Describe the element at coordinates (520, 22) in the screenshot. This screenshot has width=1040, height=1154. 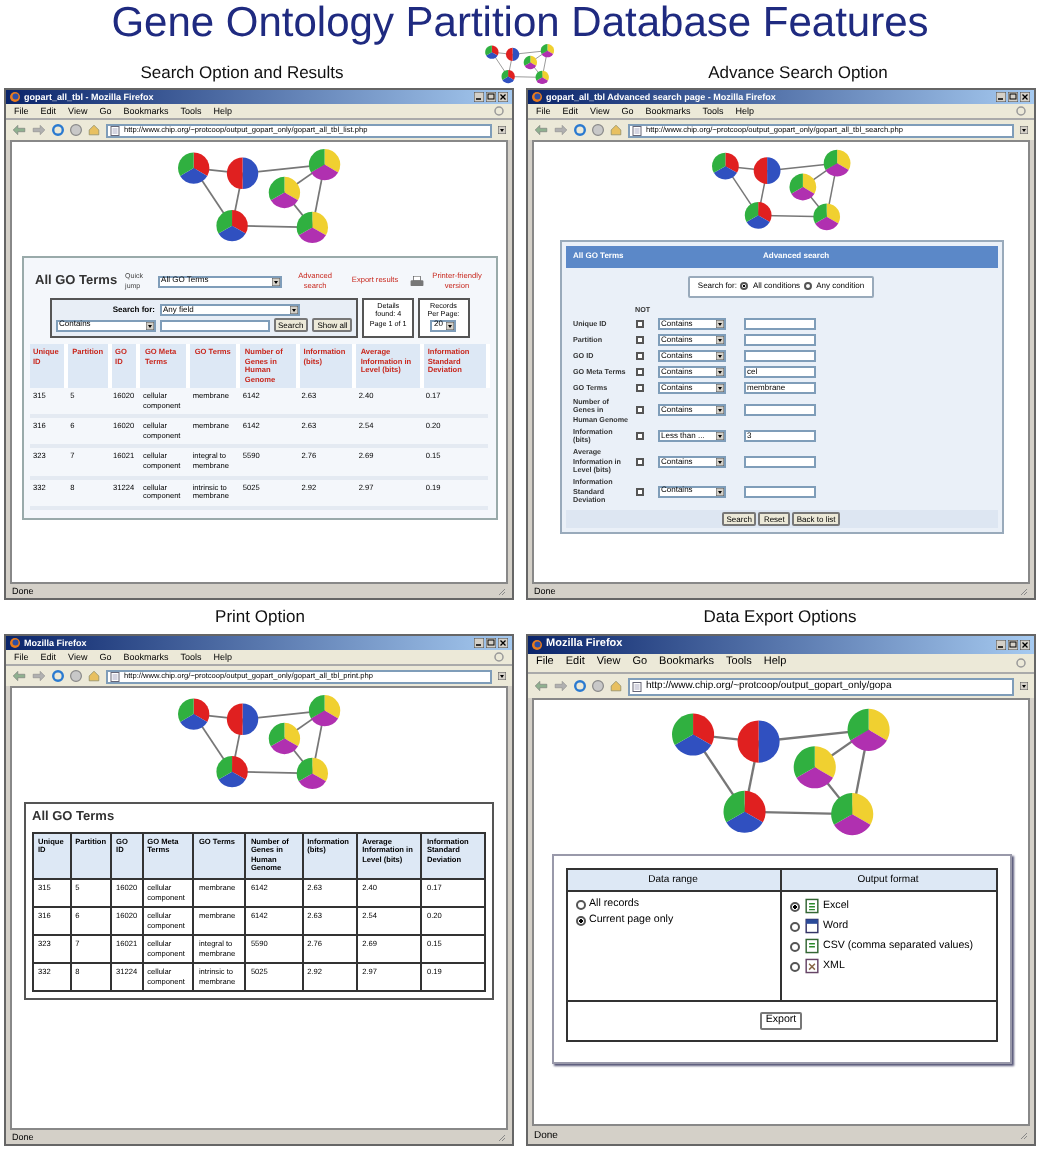
I see `page-title: Gene Ontology Partition Database Features` at that location.